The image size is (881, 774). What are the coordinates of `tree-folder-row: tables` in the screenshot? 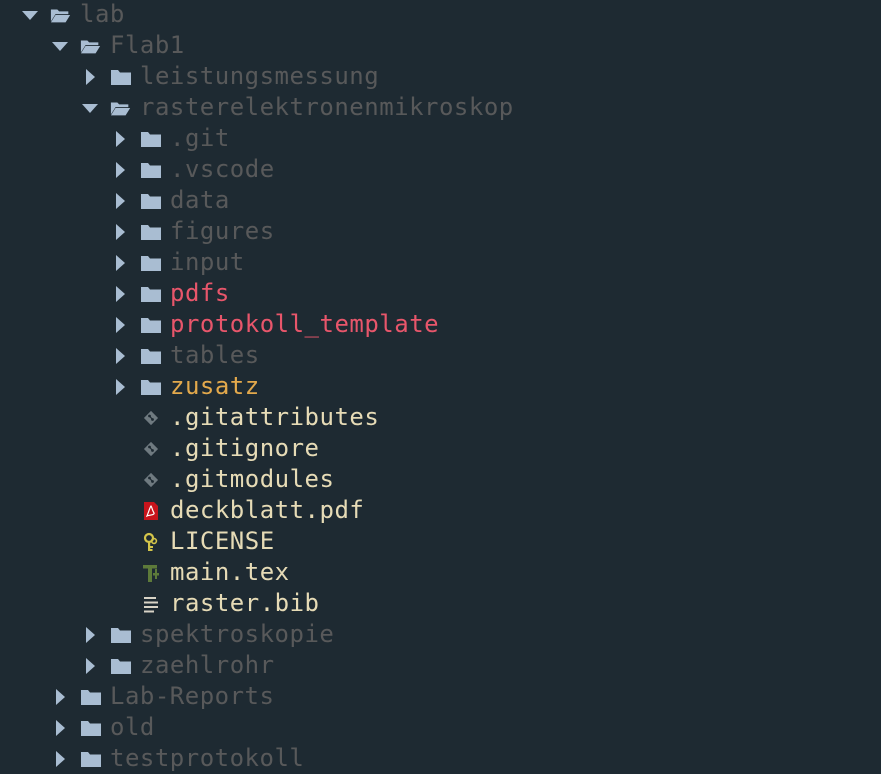 It's located at (185, 355).